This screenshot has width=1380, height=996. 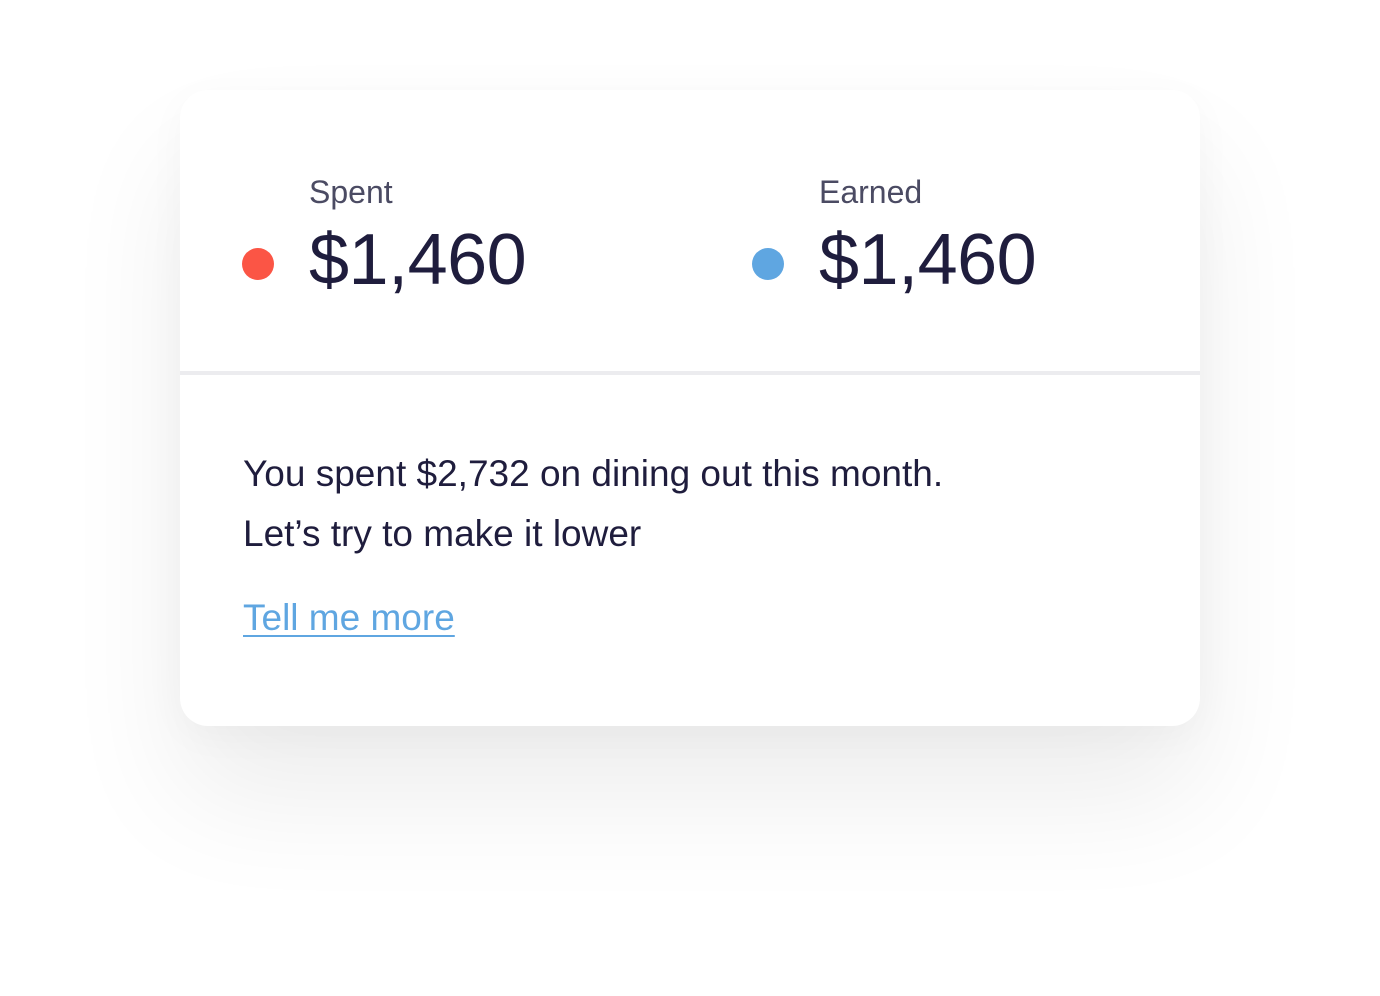 I want to click on spent-label: Spent, so click(x=351, y=192).